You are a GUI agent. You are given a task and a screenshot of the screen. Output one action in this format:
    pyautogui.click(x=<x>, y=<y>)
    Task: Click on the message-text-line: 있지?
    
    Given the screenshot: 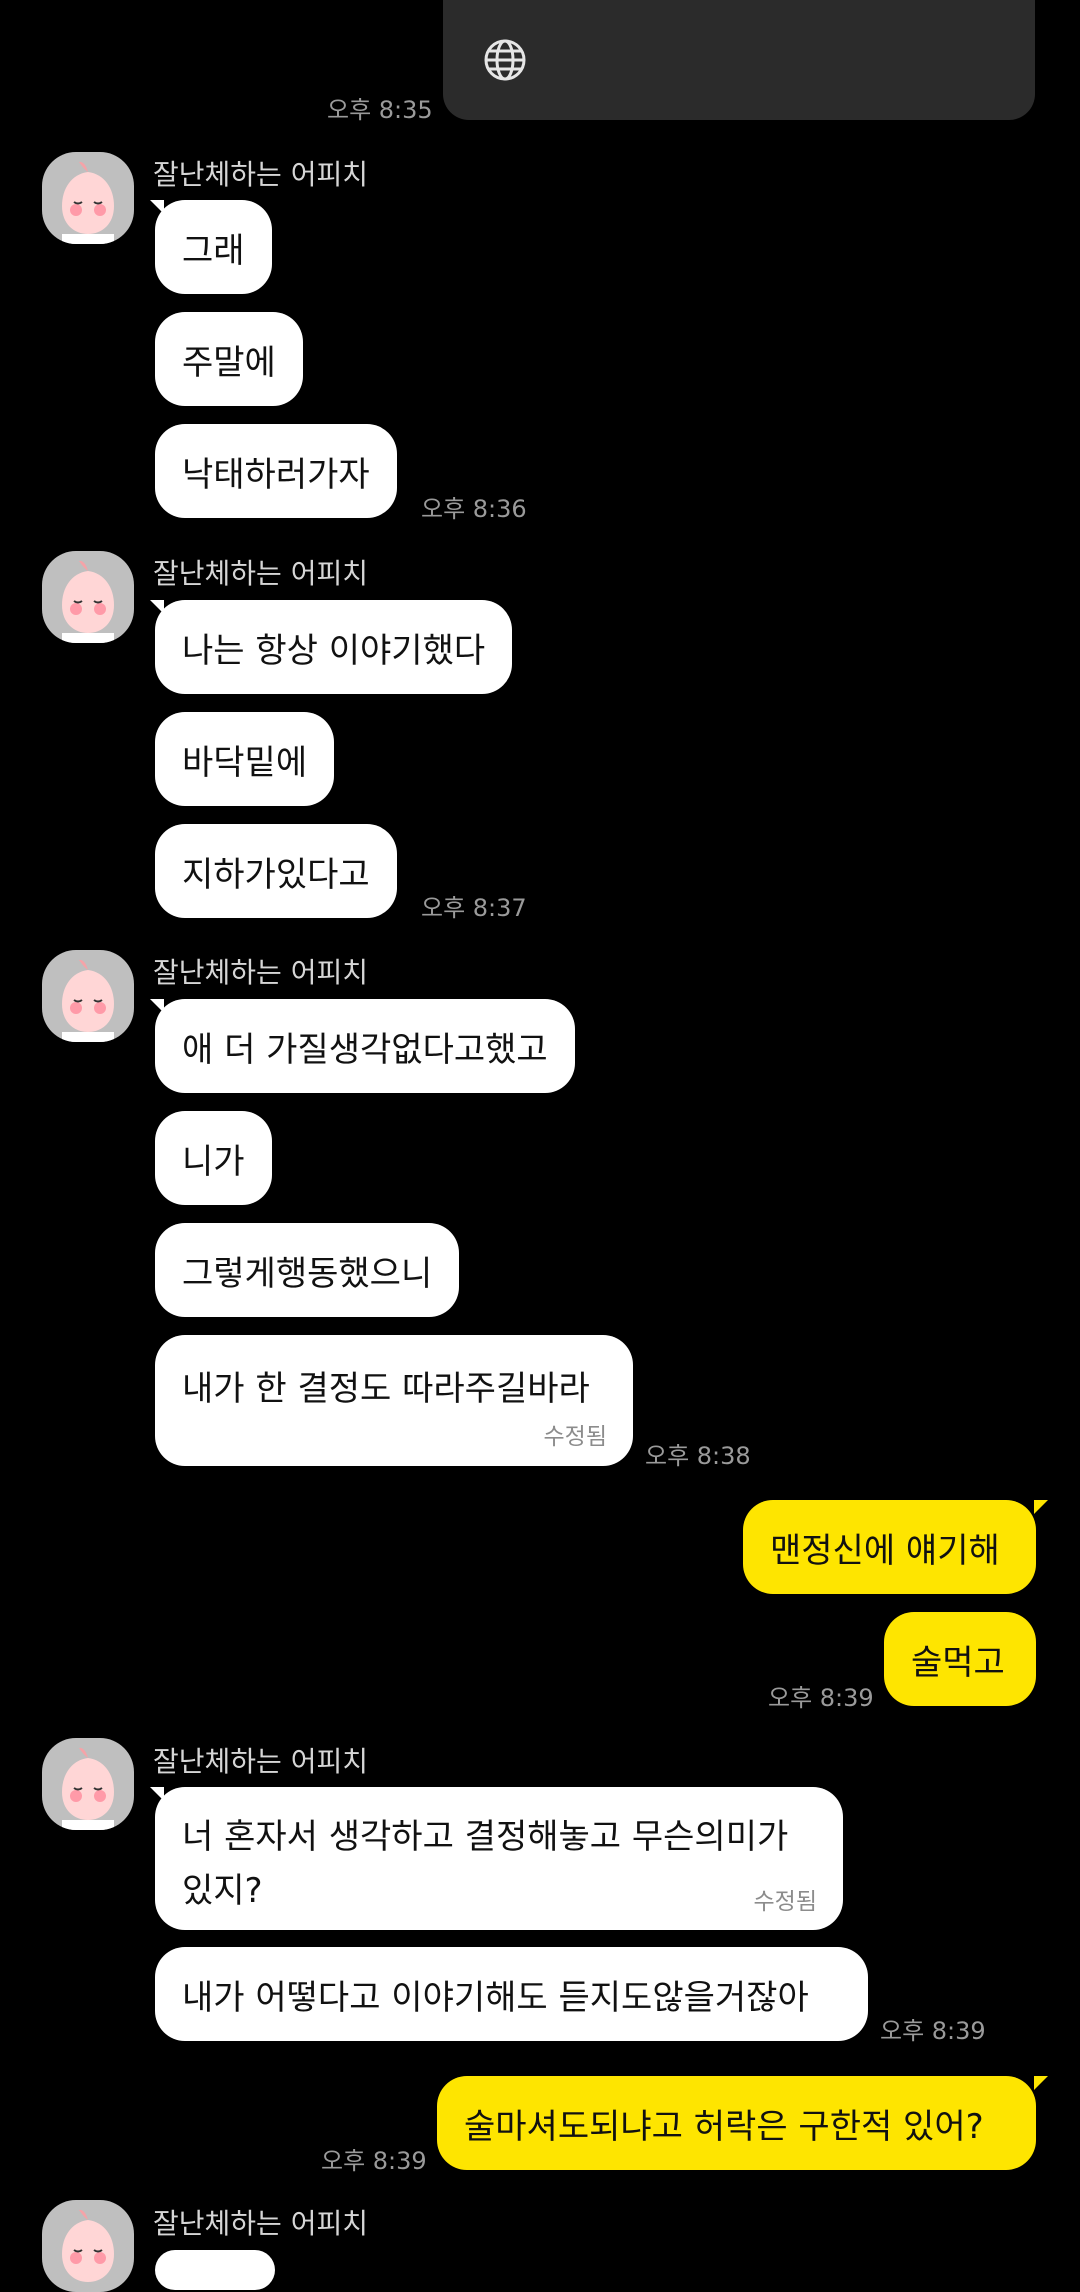 What is the action you would take?
    pyautogui.click(x=222, y=1891)
    